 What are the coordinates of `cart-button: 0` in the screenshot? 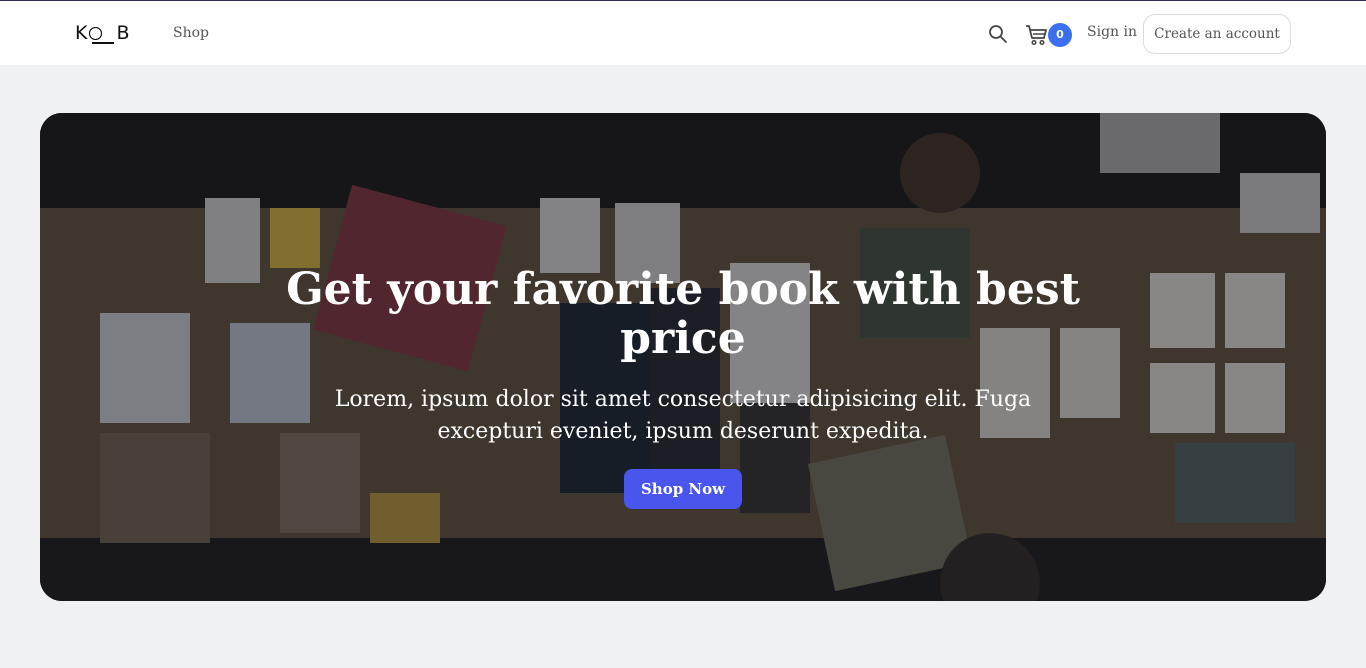 It's located at (1049, 35).